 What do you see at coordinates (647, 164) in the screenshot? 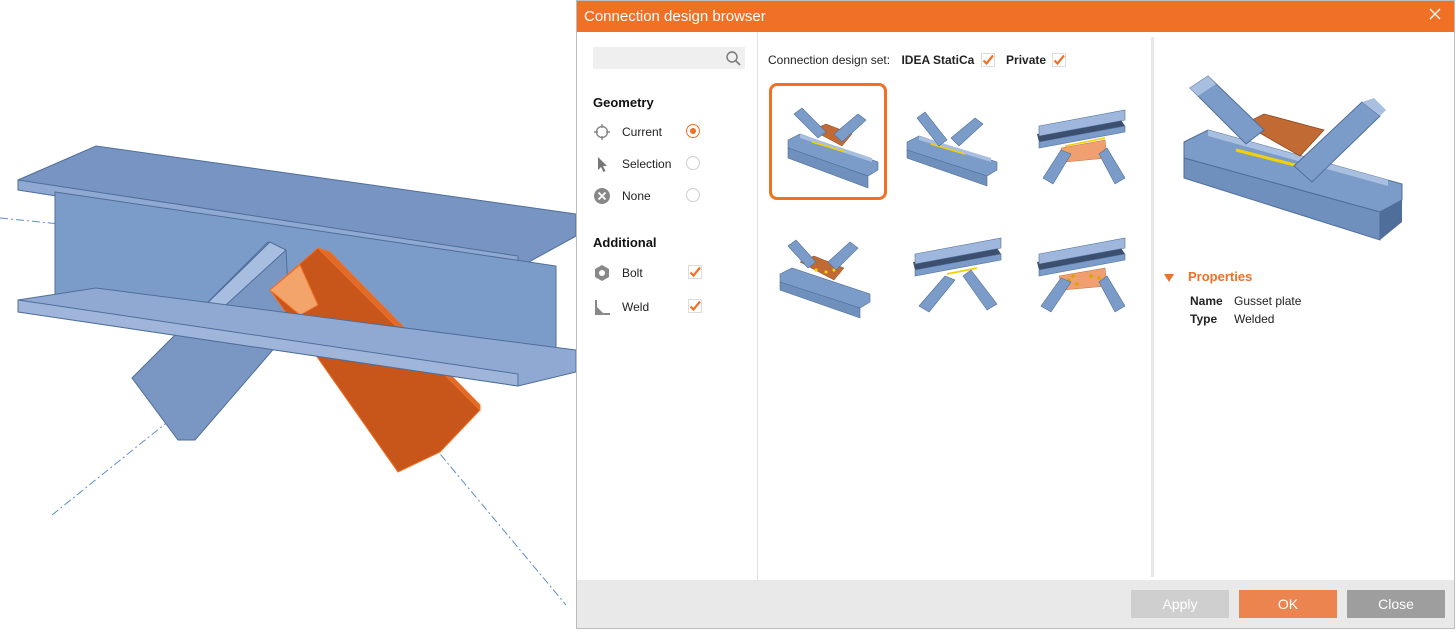
I see `geometry-option-label: Selection` at bounding box center [647, 164].